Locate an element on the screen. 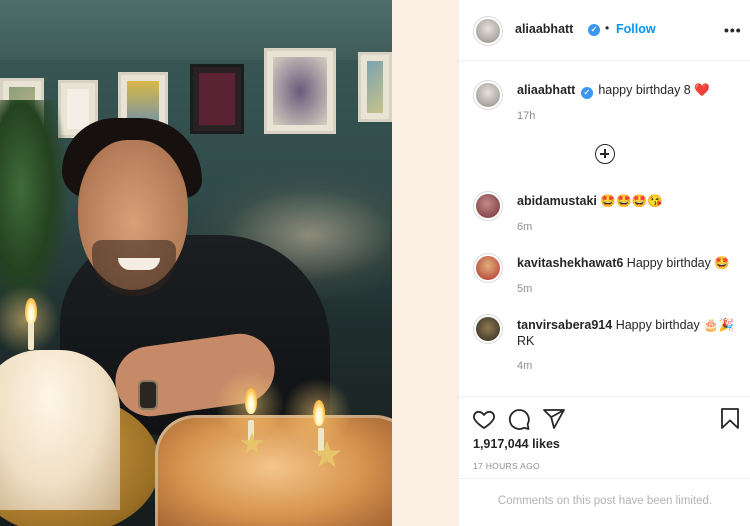 The height and width of the screenshot is (526, 750). comment-username: tanvirsabera914 is located at coordinates (564, 325).